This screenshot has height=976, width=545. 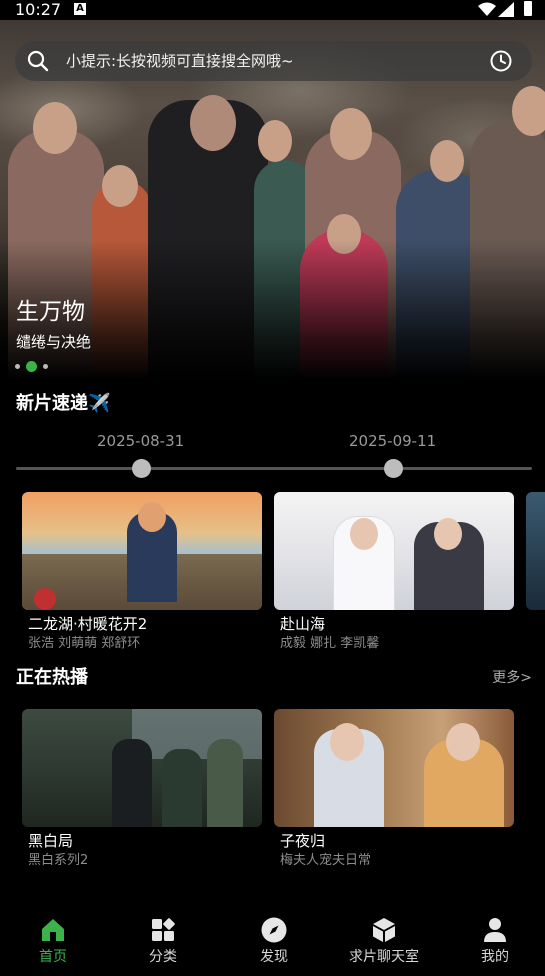 What do you see at coordinates (50, 312) in the screenshot?
I see `hero-title: 生万物` at bounding box center [50, 312].